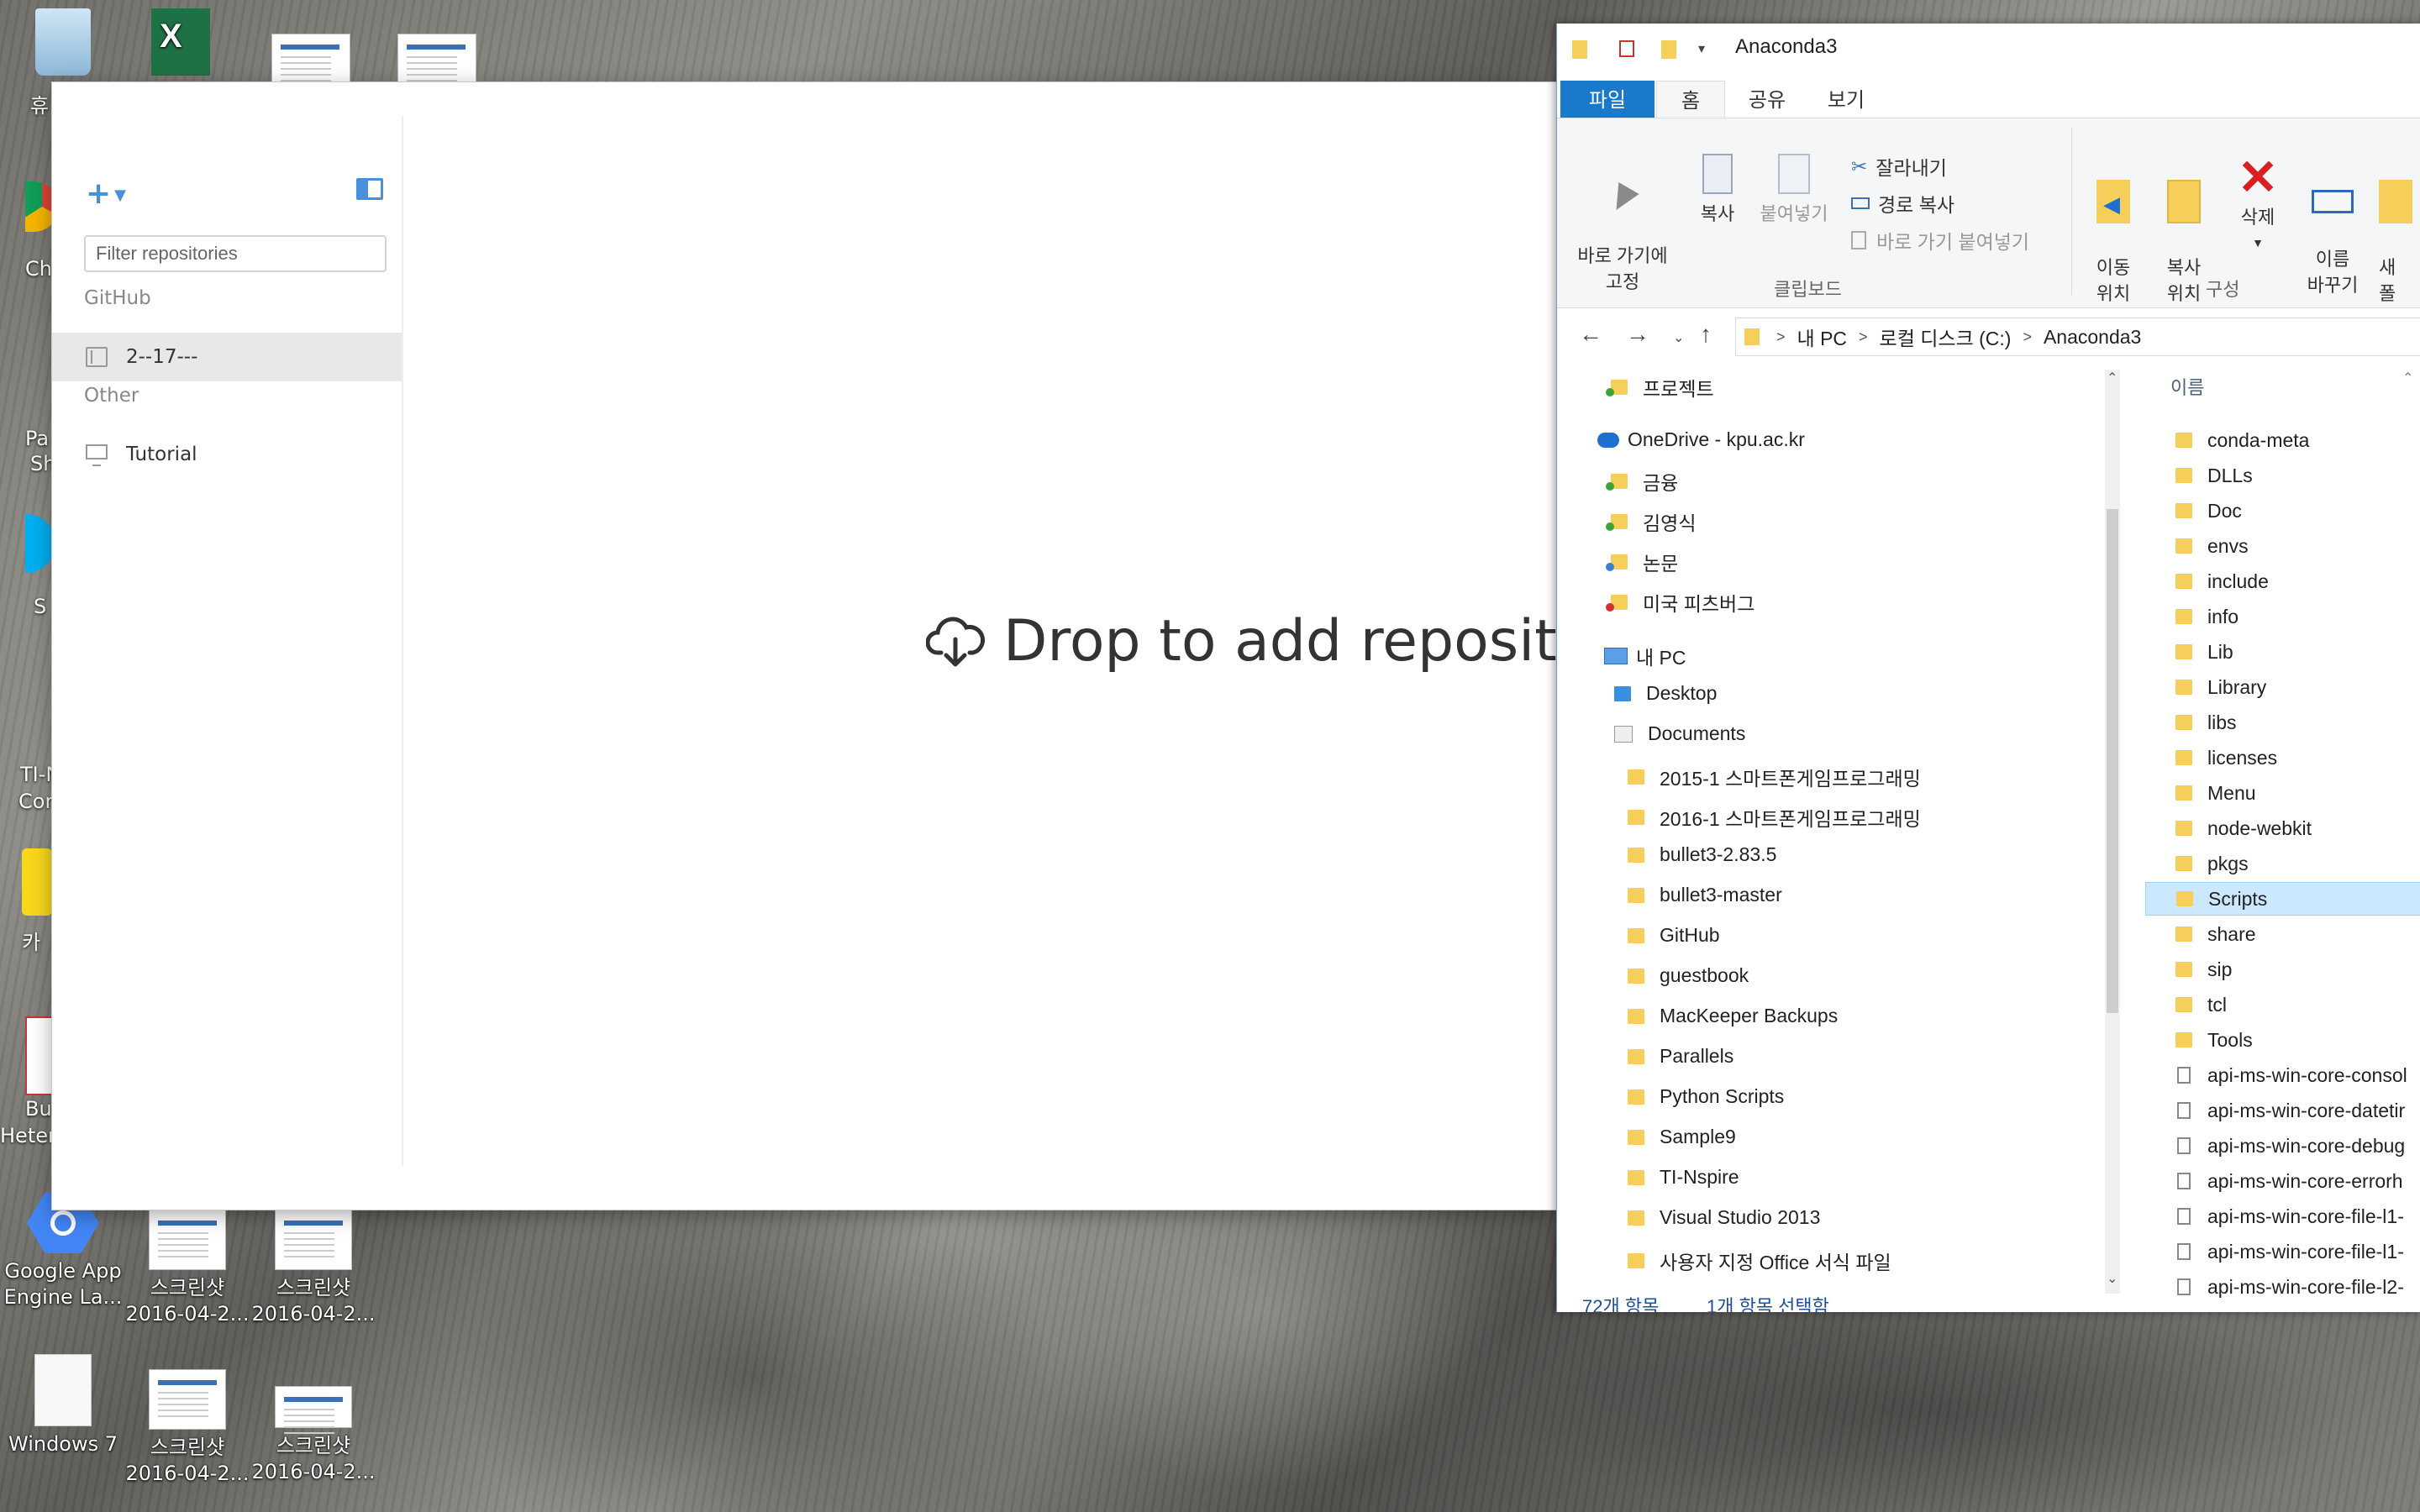 This screenshot has height=1512, width=2420. What do you see at coordinates (2112, 378) in the screenshot?
I see `scroll-up-icon: ⌃` at bounding box center [2112, 378].